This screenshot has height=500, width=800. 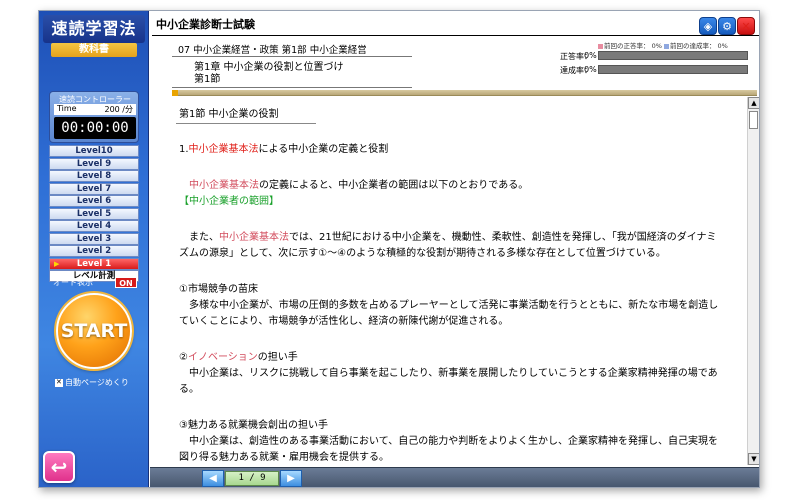 I want to click on auto-page-turn-option: 自動ページめくり, so click(x=100, y=382).